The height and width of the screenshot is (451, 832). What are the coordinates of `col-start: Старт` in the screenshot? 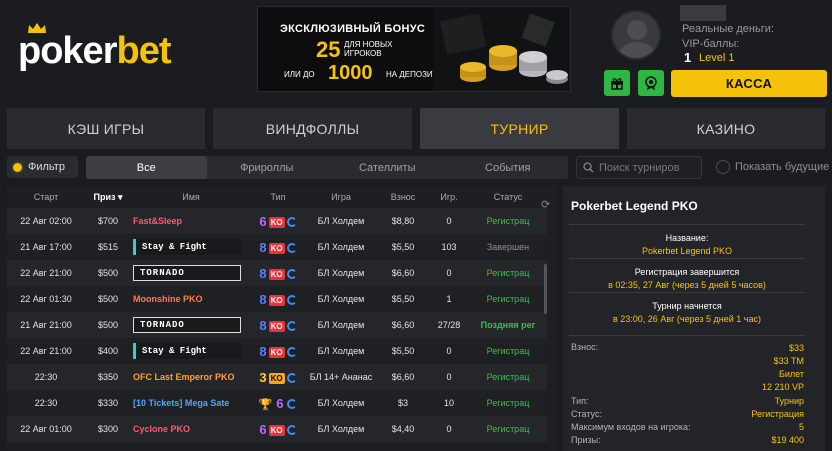 It's located at (46, 197).